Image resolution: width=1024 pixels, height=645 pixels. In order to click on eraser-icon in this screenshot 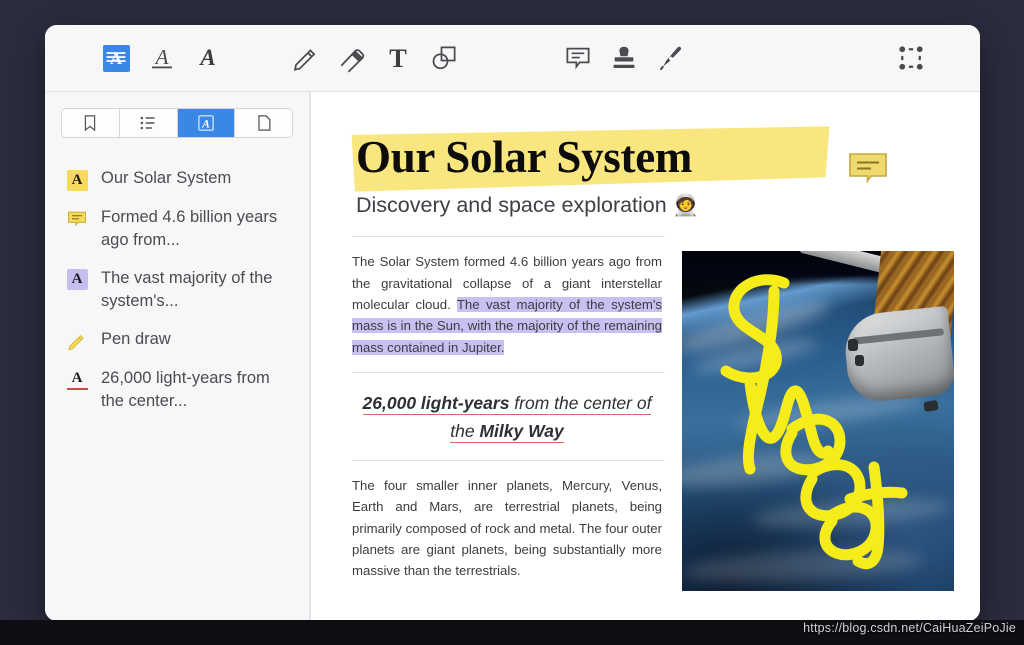, I will do `click(352, 61)`.